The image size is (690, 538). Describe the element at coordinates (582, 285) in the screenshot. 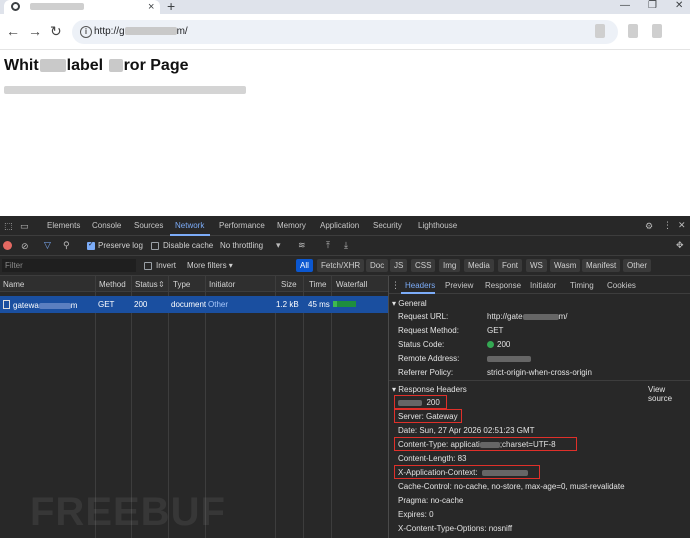

I see `tab-timing: Timing` at that location.